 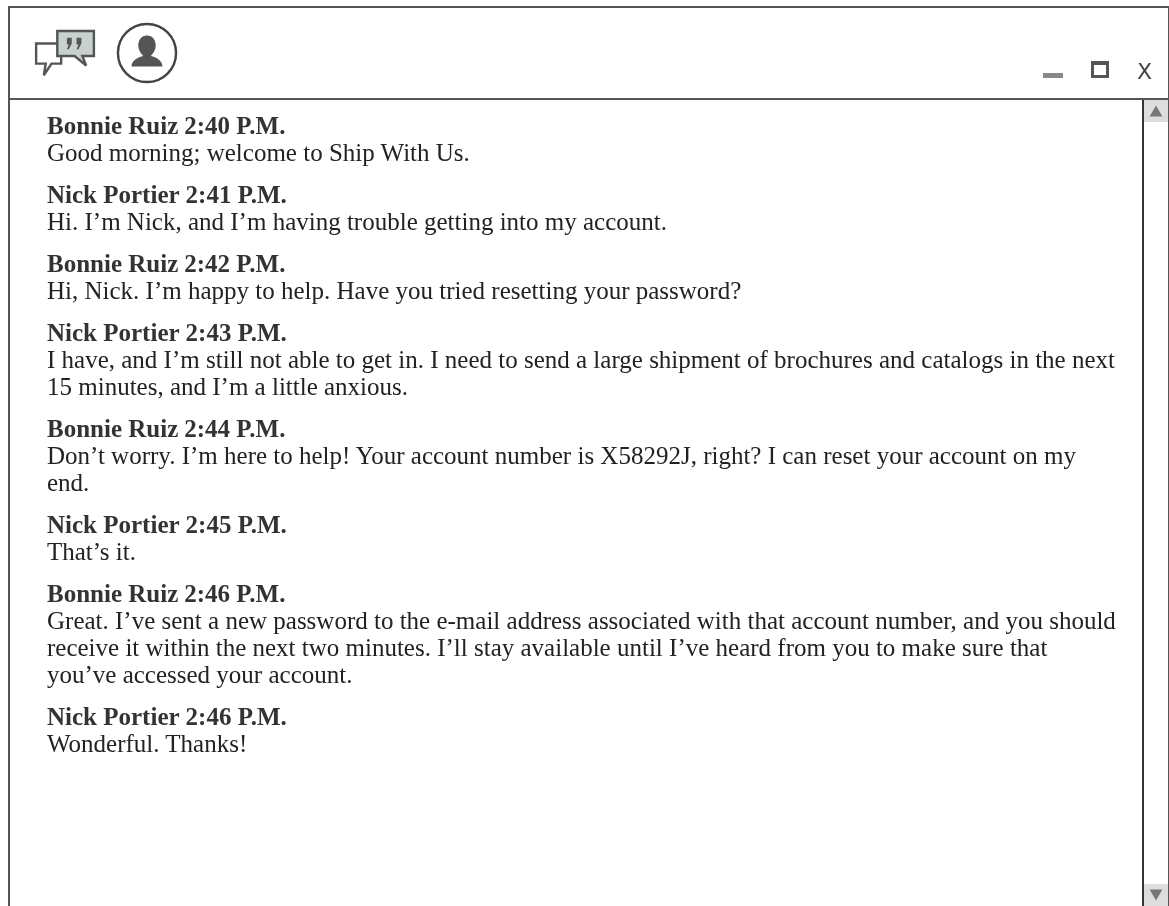 What do you see at coordinates (236, 524) in the screenshot?
I see `message-time: 2:45 P.M.` at bounding box center [236, 524].